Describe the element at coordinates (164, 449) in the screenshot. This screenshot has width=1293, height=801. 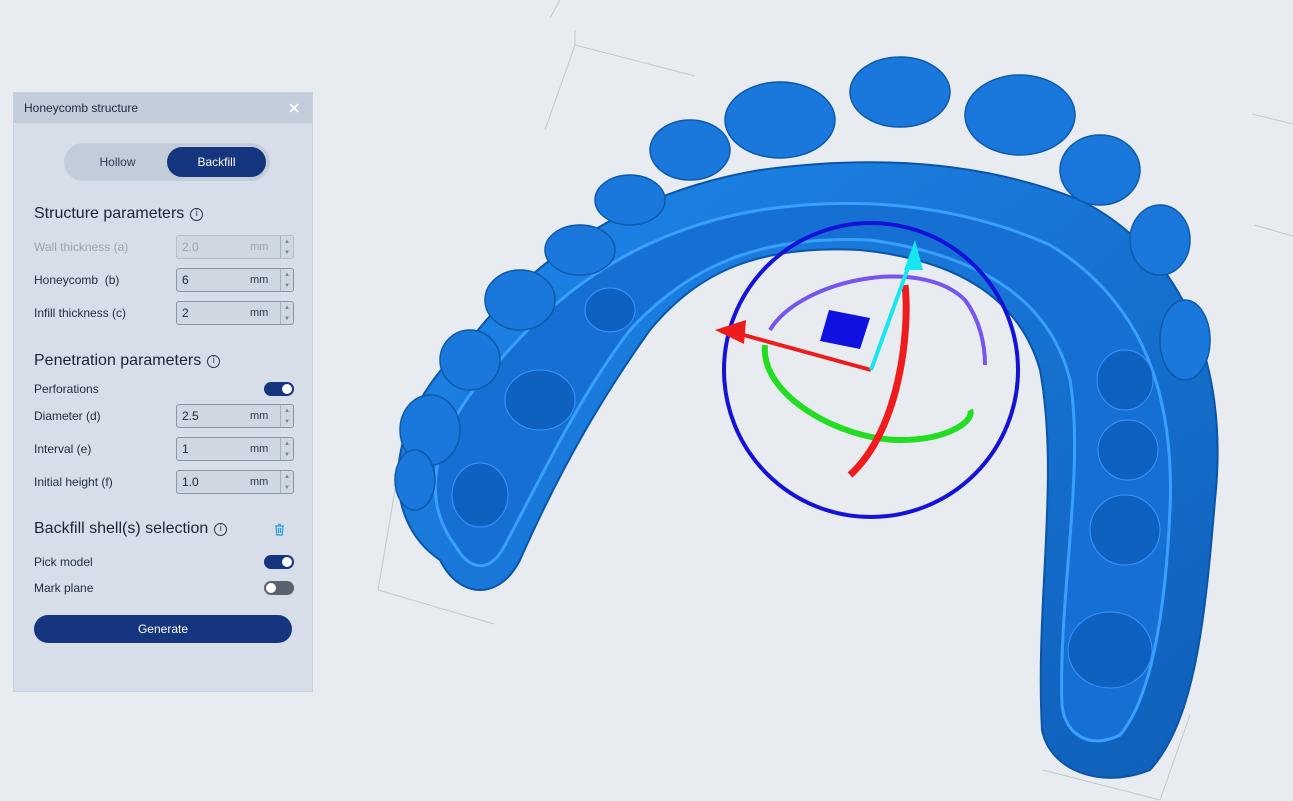
I see `interval-row: Interval (e) 1 mm ▲ ▼` at that location.